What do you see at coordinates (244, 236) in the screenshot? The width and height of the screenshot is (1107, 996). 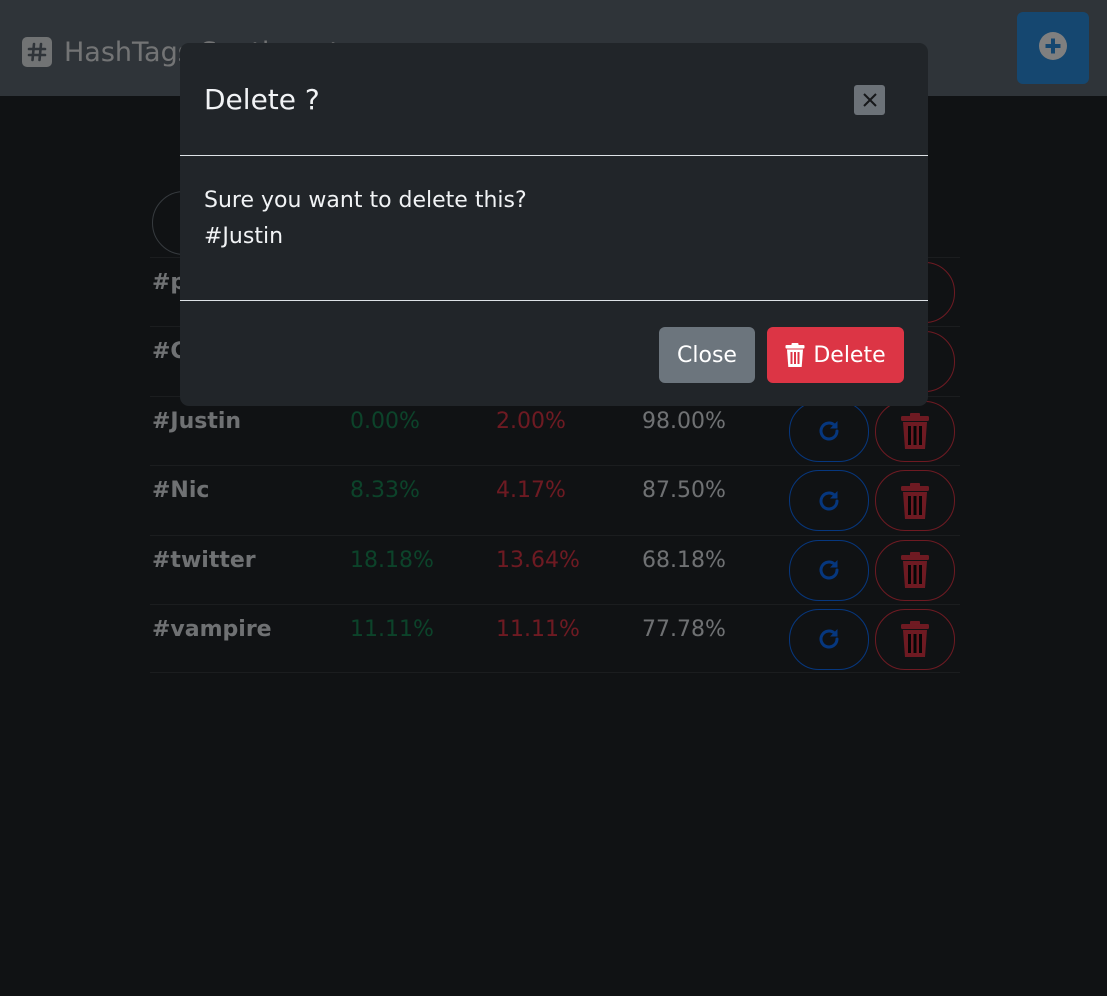 I see `modal-item: #Justin` at bounding box center [244, 236].